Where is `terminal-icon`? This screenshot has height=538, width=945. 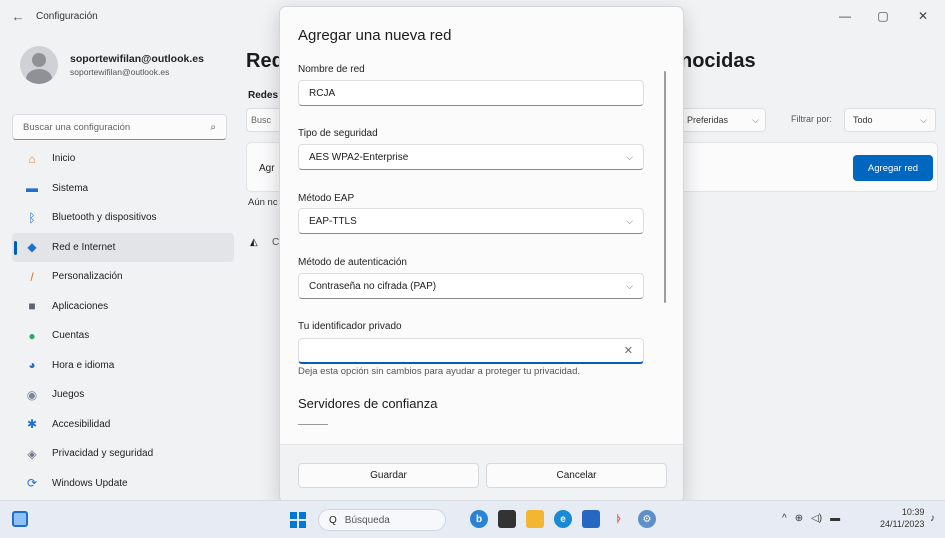 terminal-icon is located at coordinates (507, 519).